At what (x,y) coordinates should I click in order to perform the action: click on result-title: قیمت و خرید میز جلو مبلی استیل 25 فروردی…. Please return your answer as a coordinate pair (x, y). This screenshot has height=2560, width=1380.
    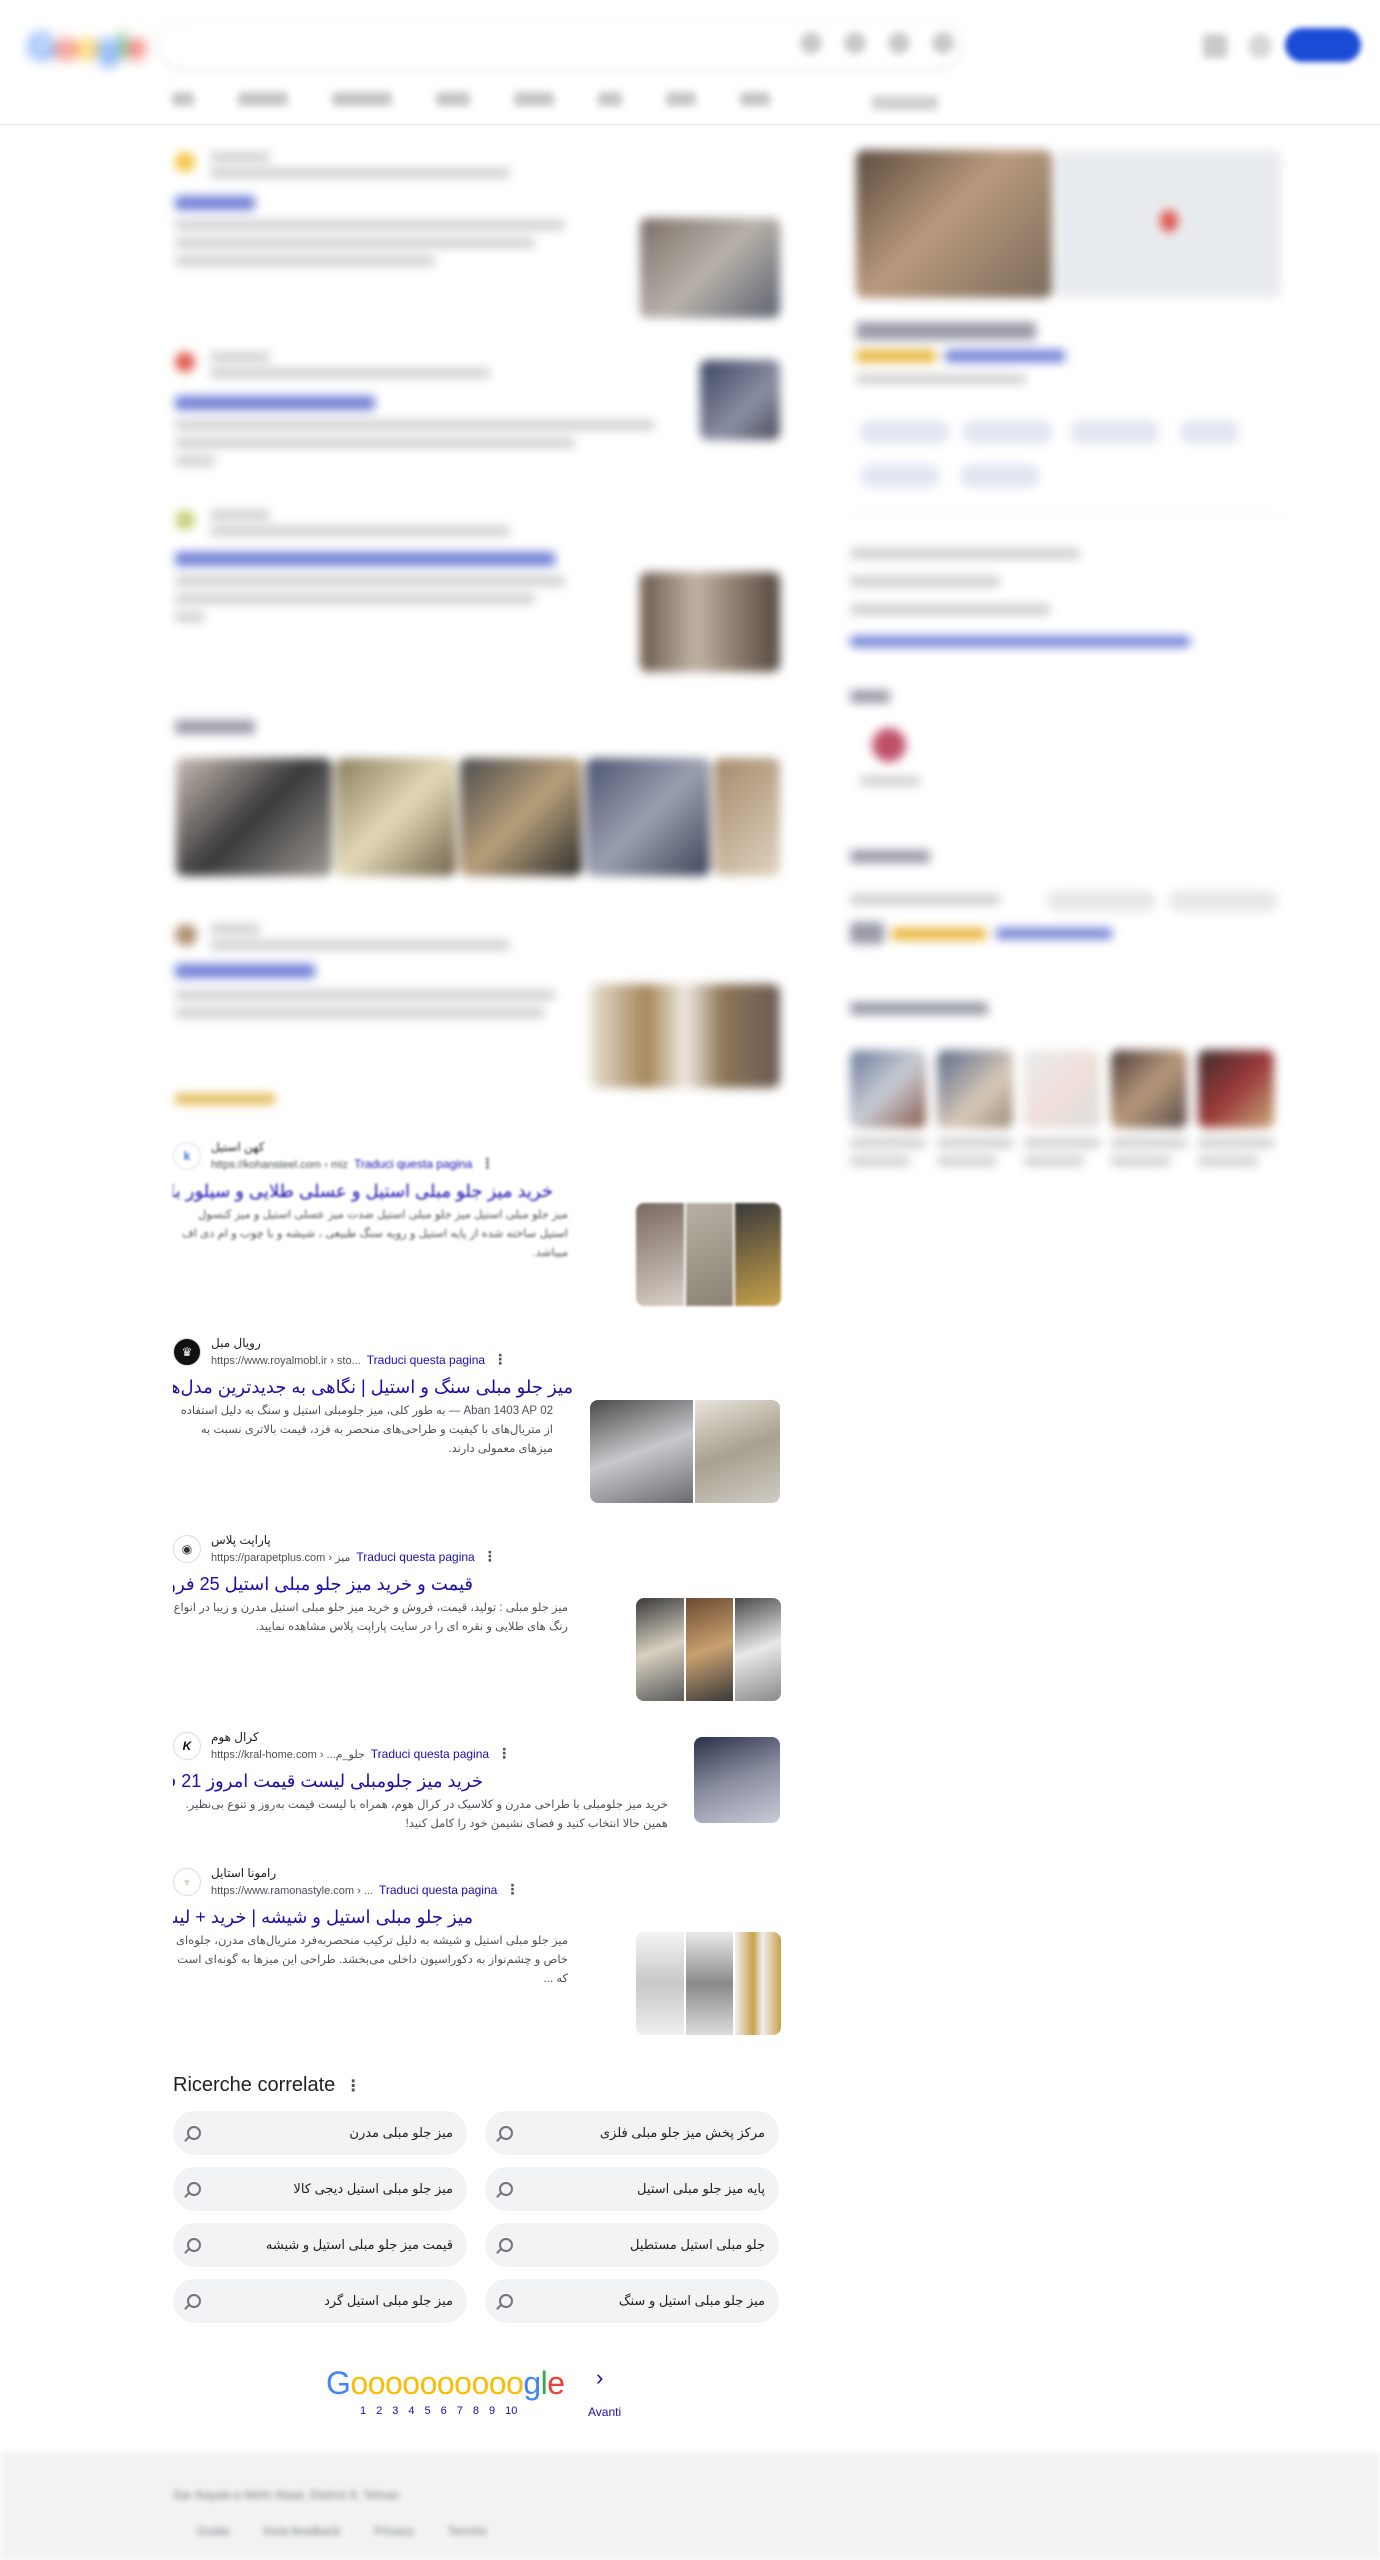
    Looking at the image, I should click on (323, 1584).